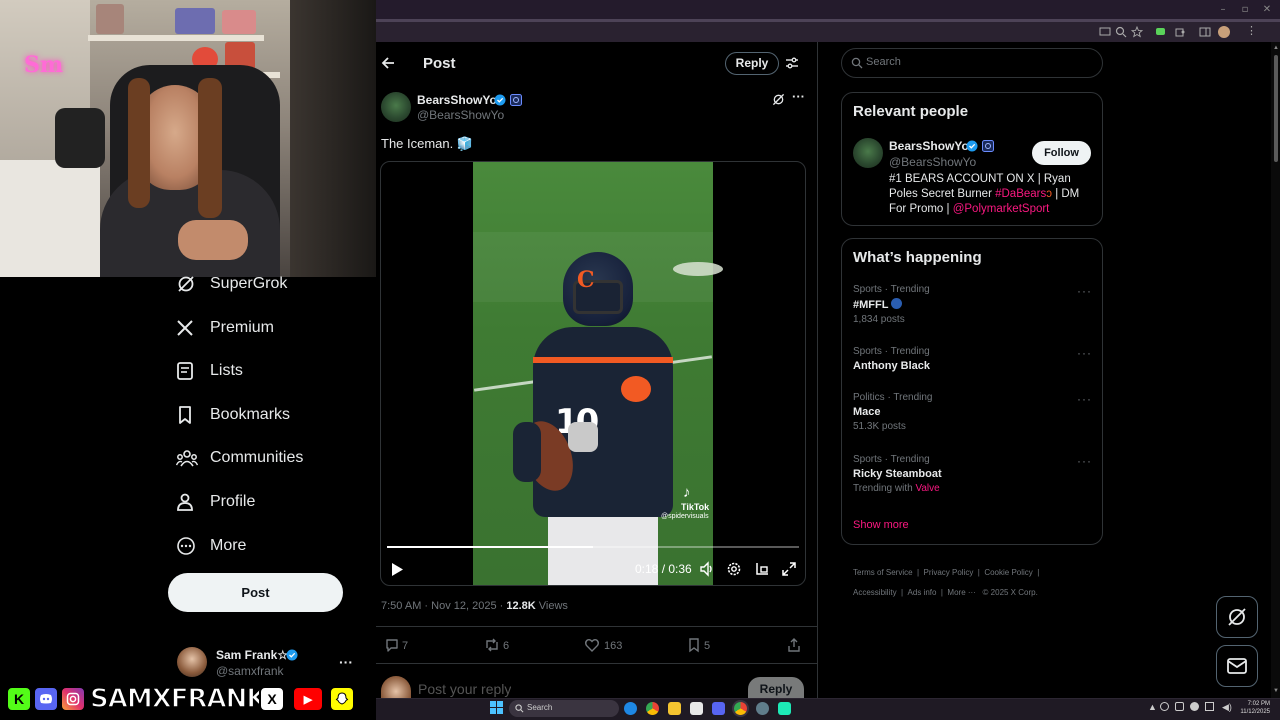 The width and height of the screenshot is (1280, 720). What do you see at coordinates (949, 572) in the screenshot?
I see `footer-link: Privacy Policy` at bounding box center [949, 572].